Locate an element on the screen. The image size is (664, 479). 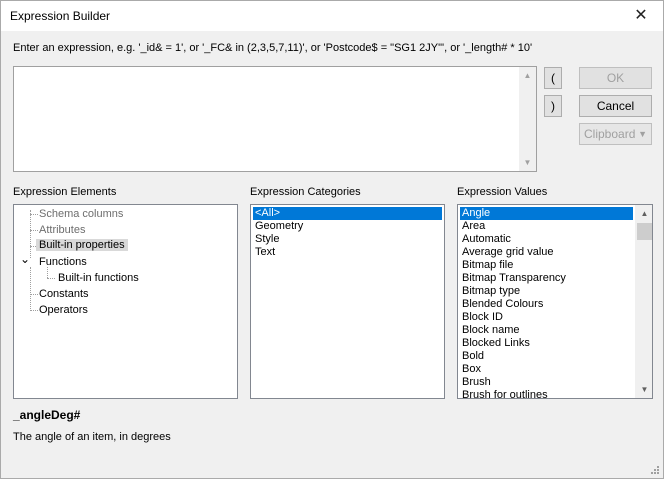
chevron-down-icon: ⌄ is located at coordinates (25, 259).